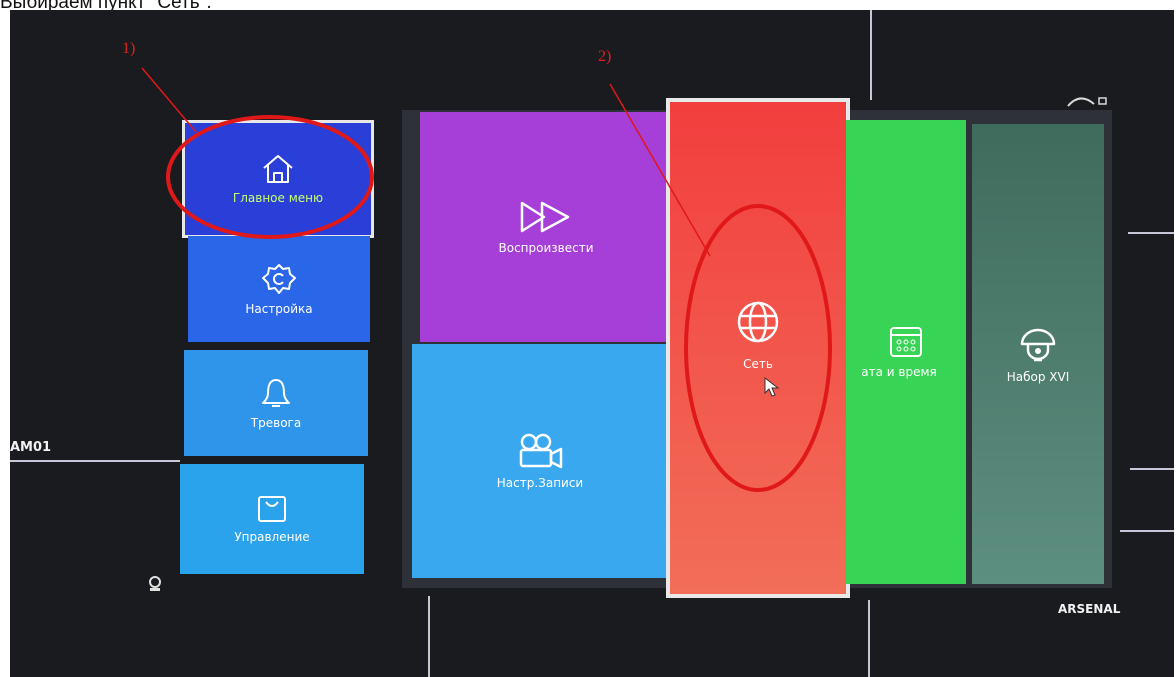 The image size is (1176, 677). Describe the element at coordinates (605, 56) in the screenshot. I see `annotation-step-2: 2)` at that location.